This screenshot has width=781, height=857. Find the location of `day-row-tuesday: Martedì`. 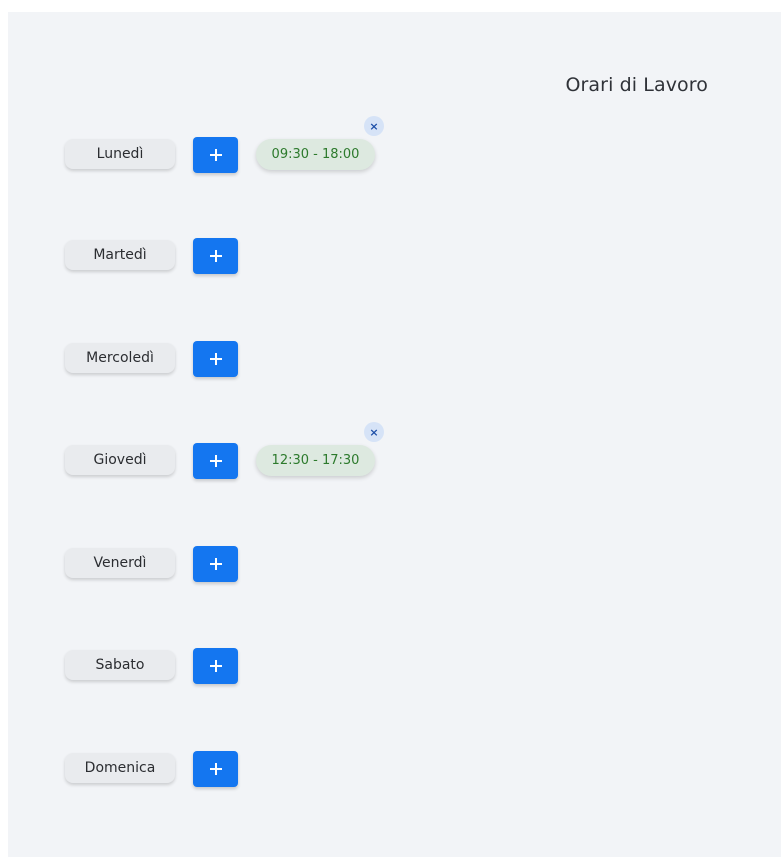

day-row-tuesday: Martedì is located at coordinates (315, 256).